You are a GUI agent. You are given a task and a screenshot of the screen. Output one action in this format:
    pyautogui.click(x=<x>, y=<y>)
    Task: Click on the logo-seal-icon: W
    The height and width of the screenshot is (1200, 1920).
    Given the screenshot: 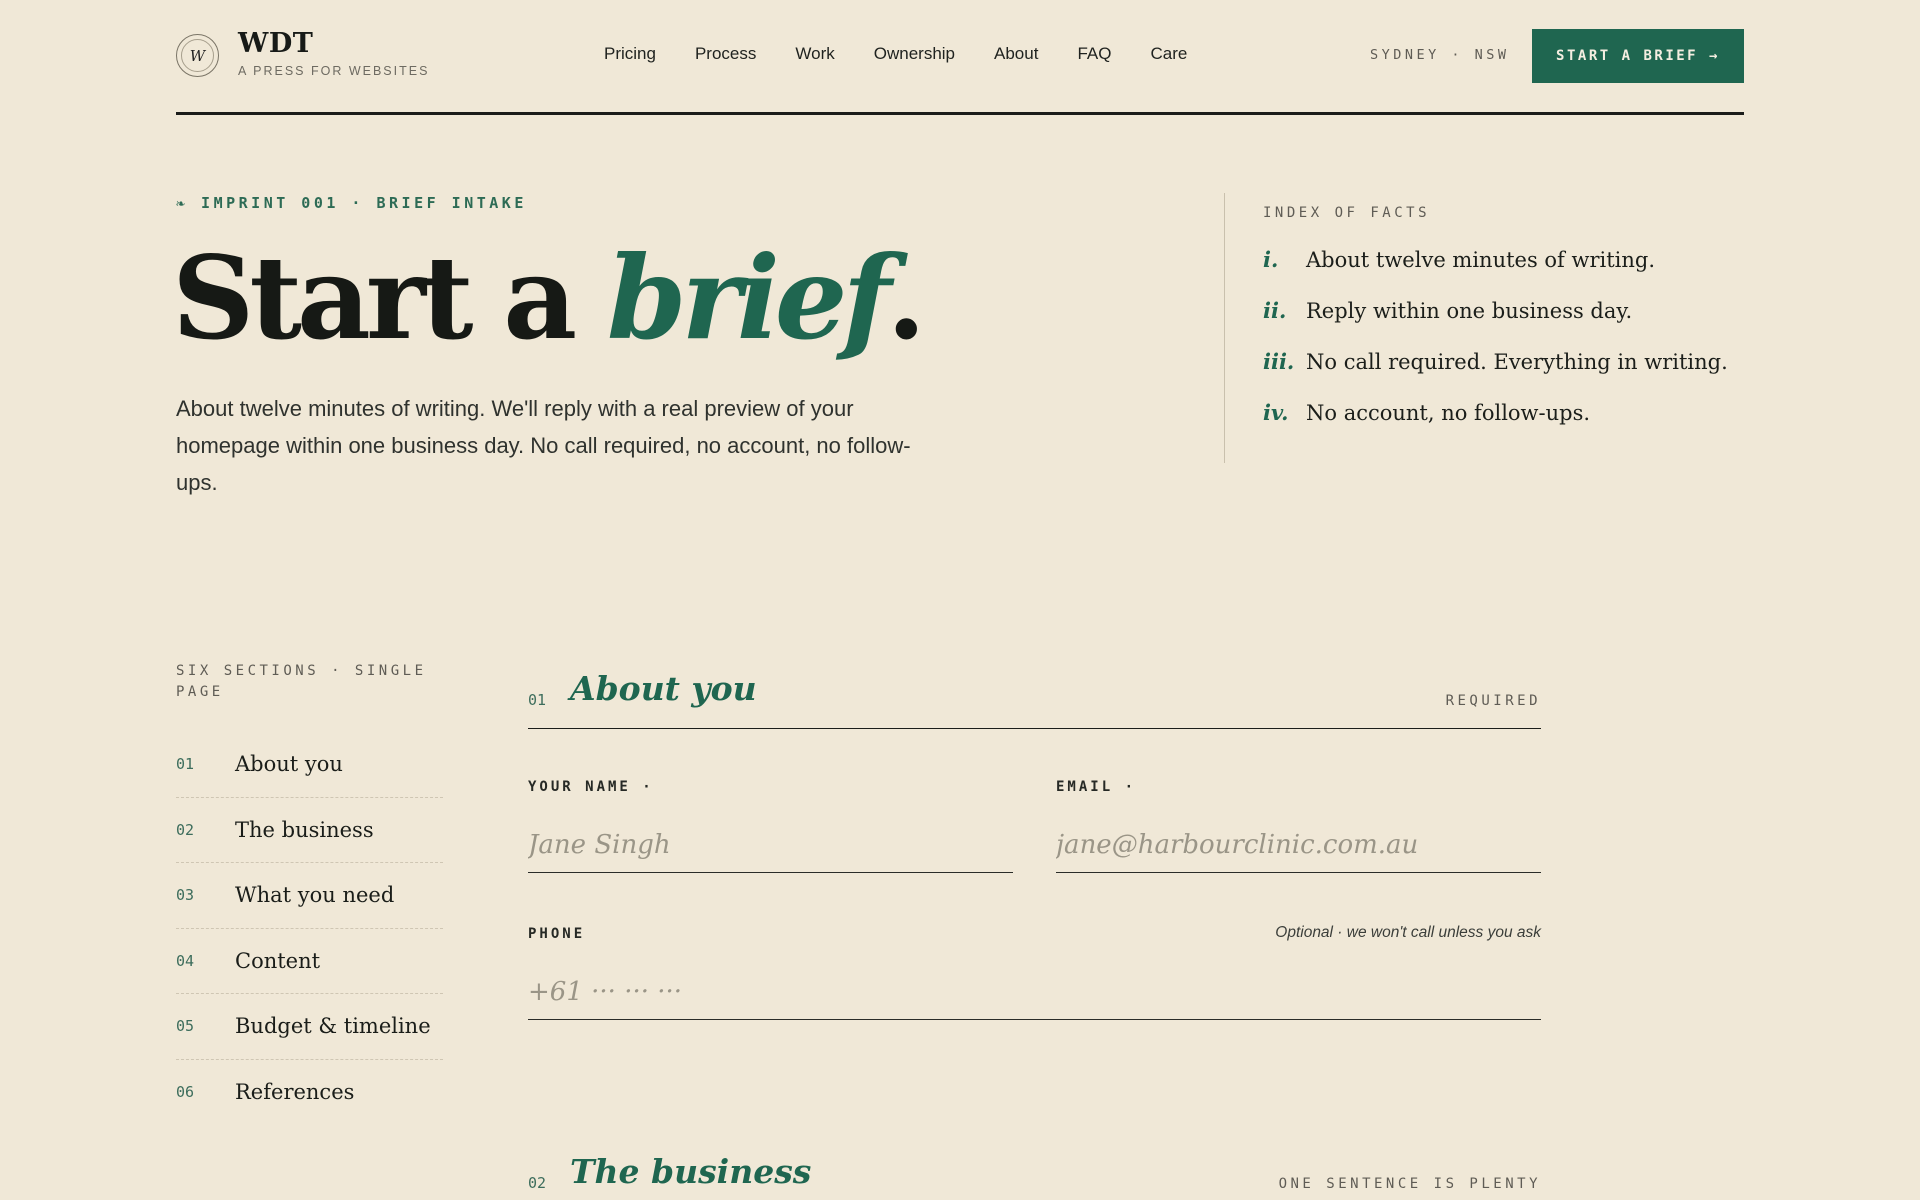 What is the action you would take?
    pyautogui.click(x=197, y=55)
    